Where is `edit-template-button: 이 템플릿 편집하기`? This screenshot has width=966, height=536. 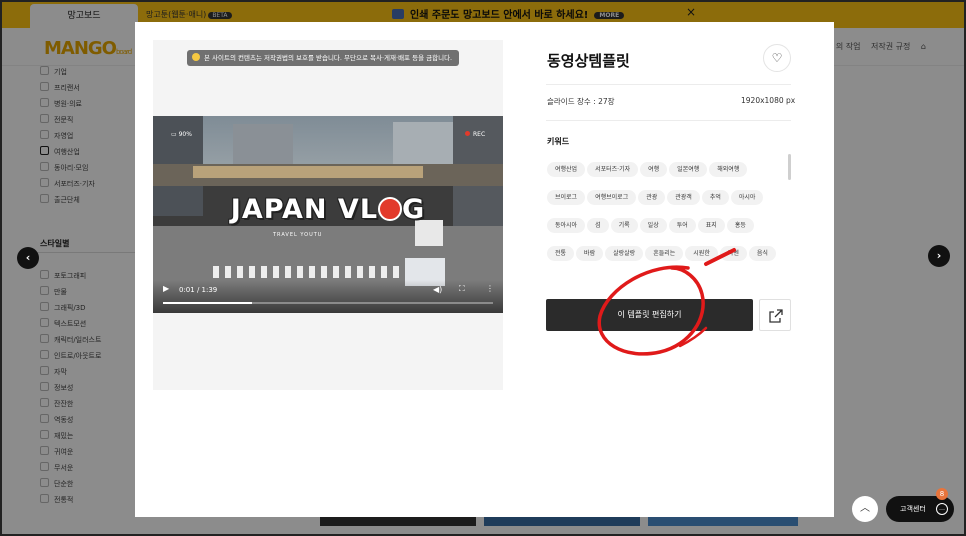 edit-template-button: 이 템플릿 편집하기 is located at coordinates (649, 315).